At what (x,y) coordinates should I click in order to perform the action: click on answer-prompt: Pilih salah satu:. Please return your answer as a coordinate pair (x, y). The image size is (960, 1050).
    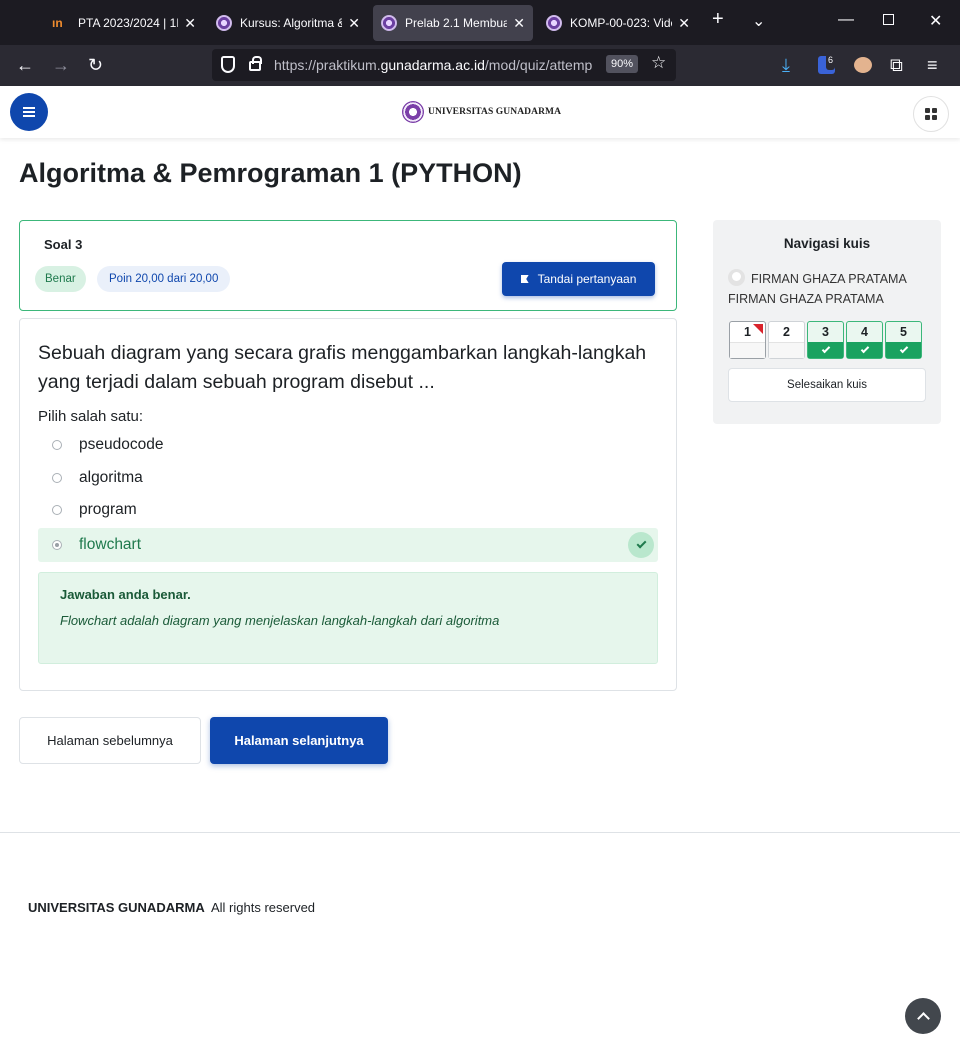
    Looking at the image, I should click on (91, 416).